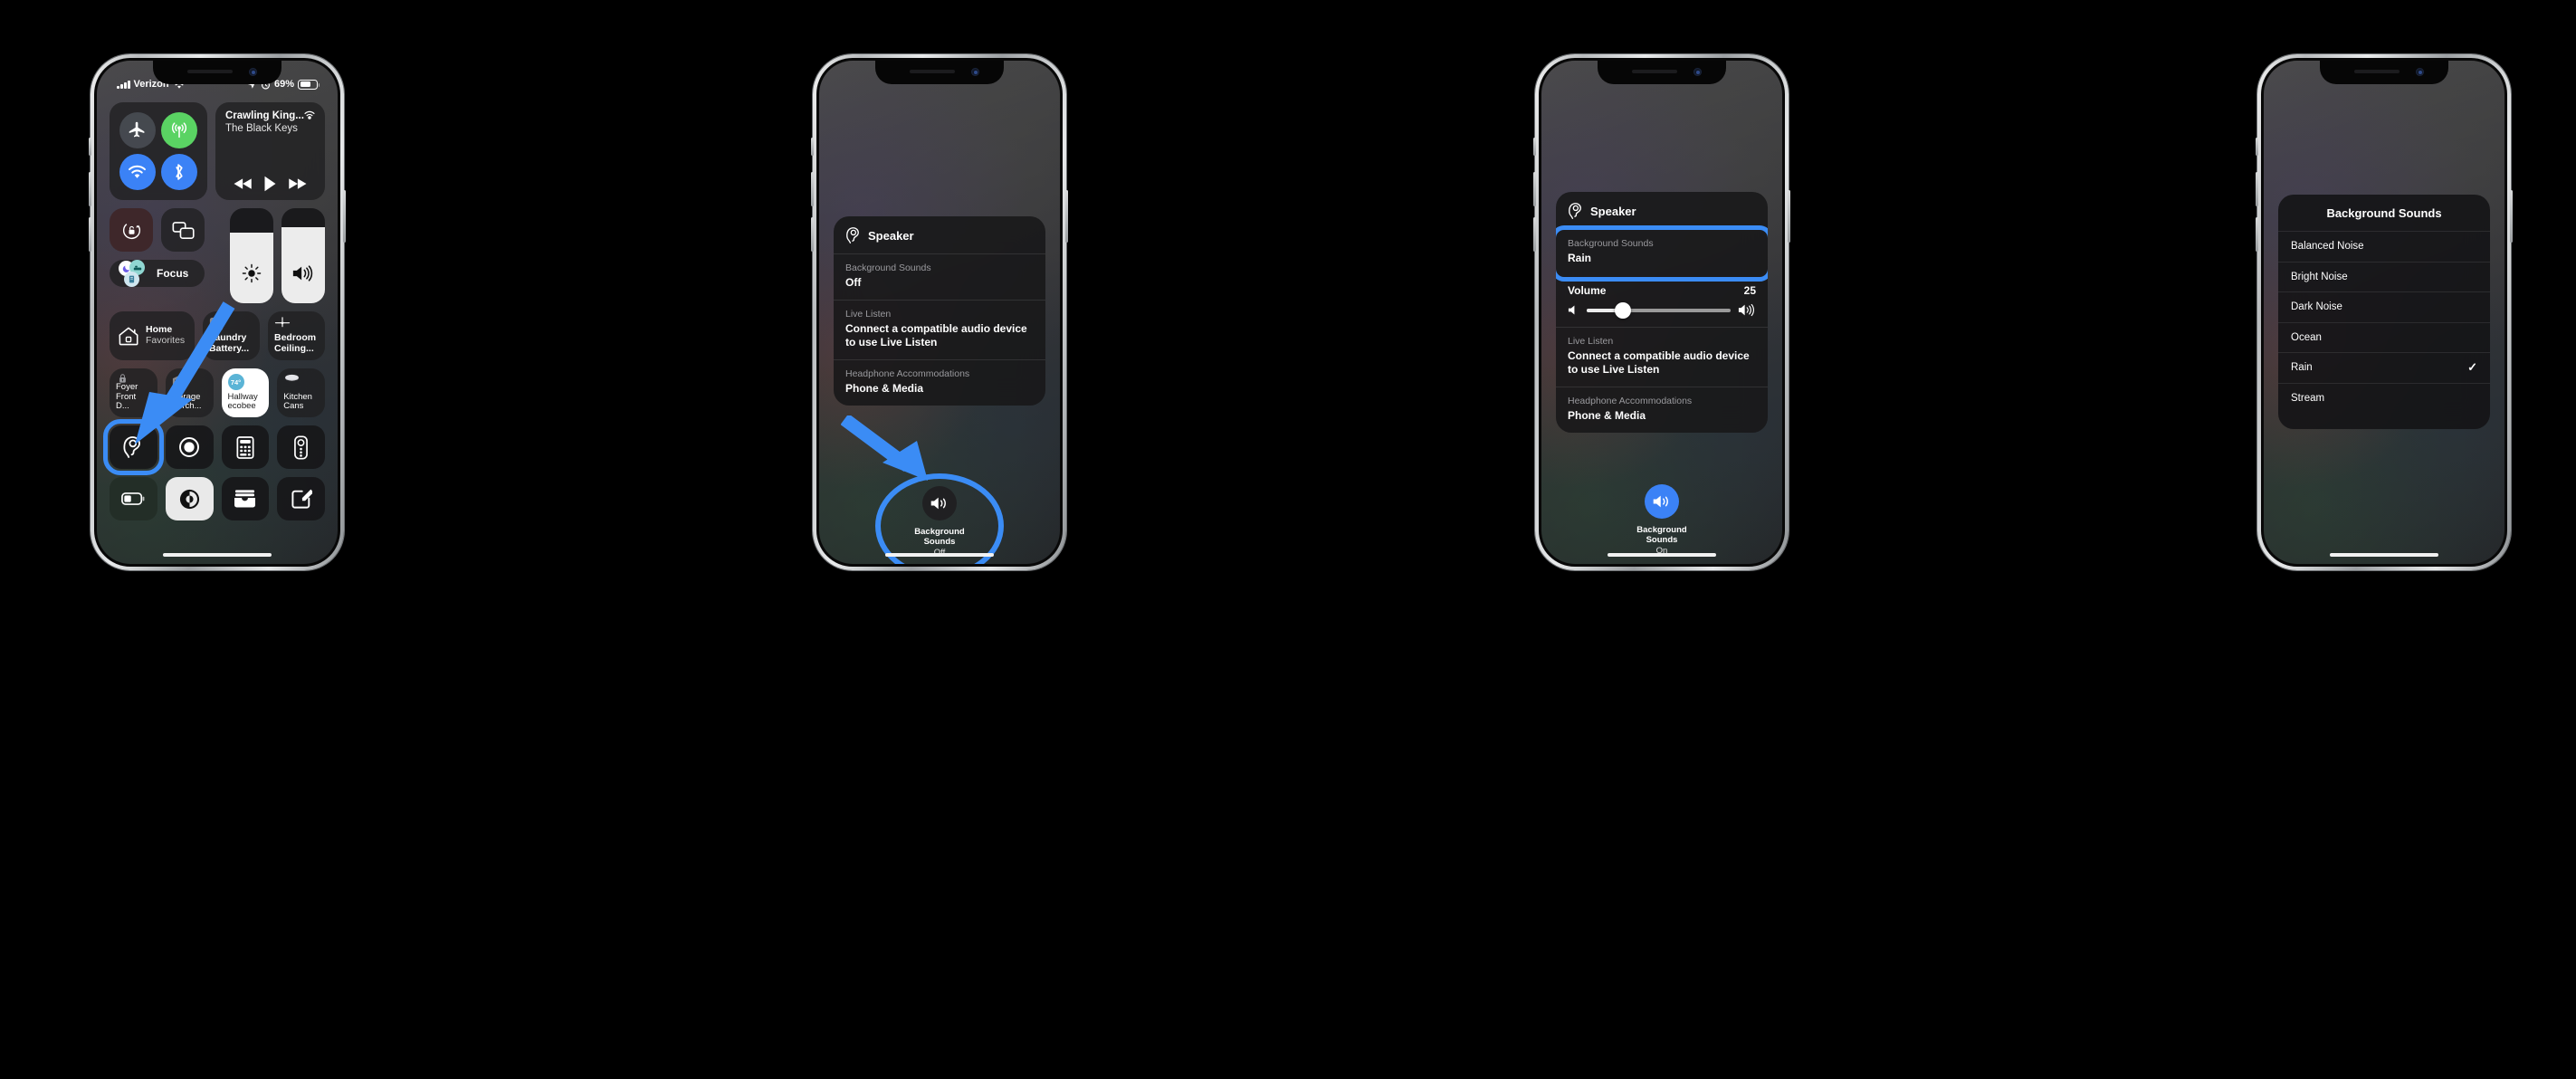 This screenshot has height=1079, width=2576. Describe the element at coordinates (2384, 555) in the screenshot. I see `home-indicator` at that location.